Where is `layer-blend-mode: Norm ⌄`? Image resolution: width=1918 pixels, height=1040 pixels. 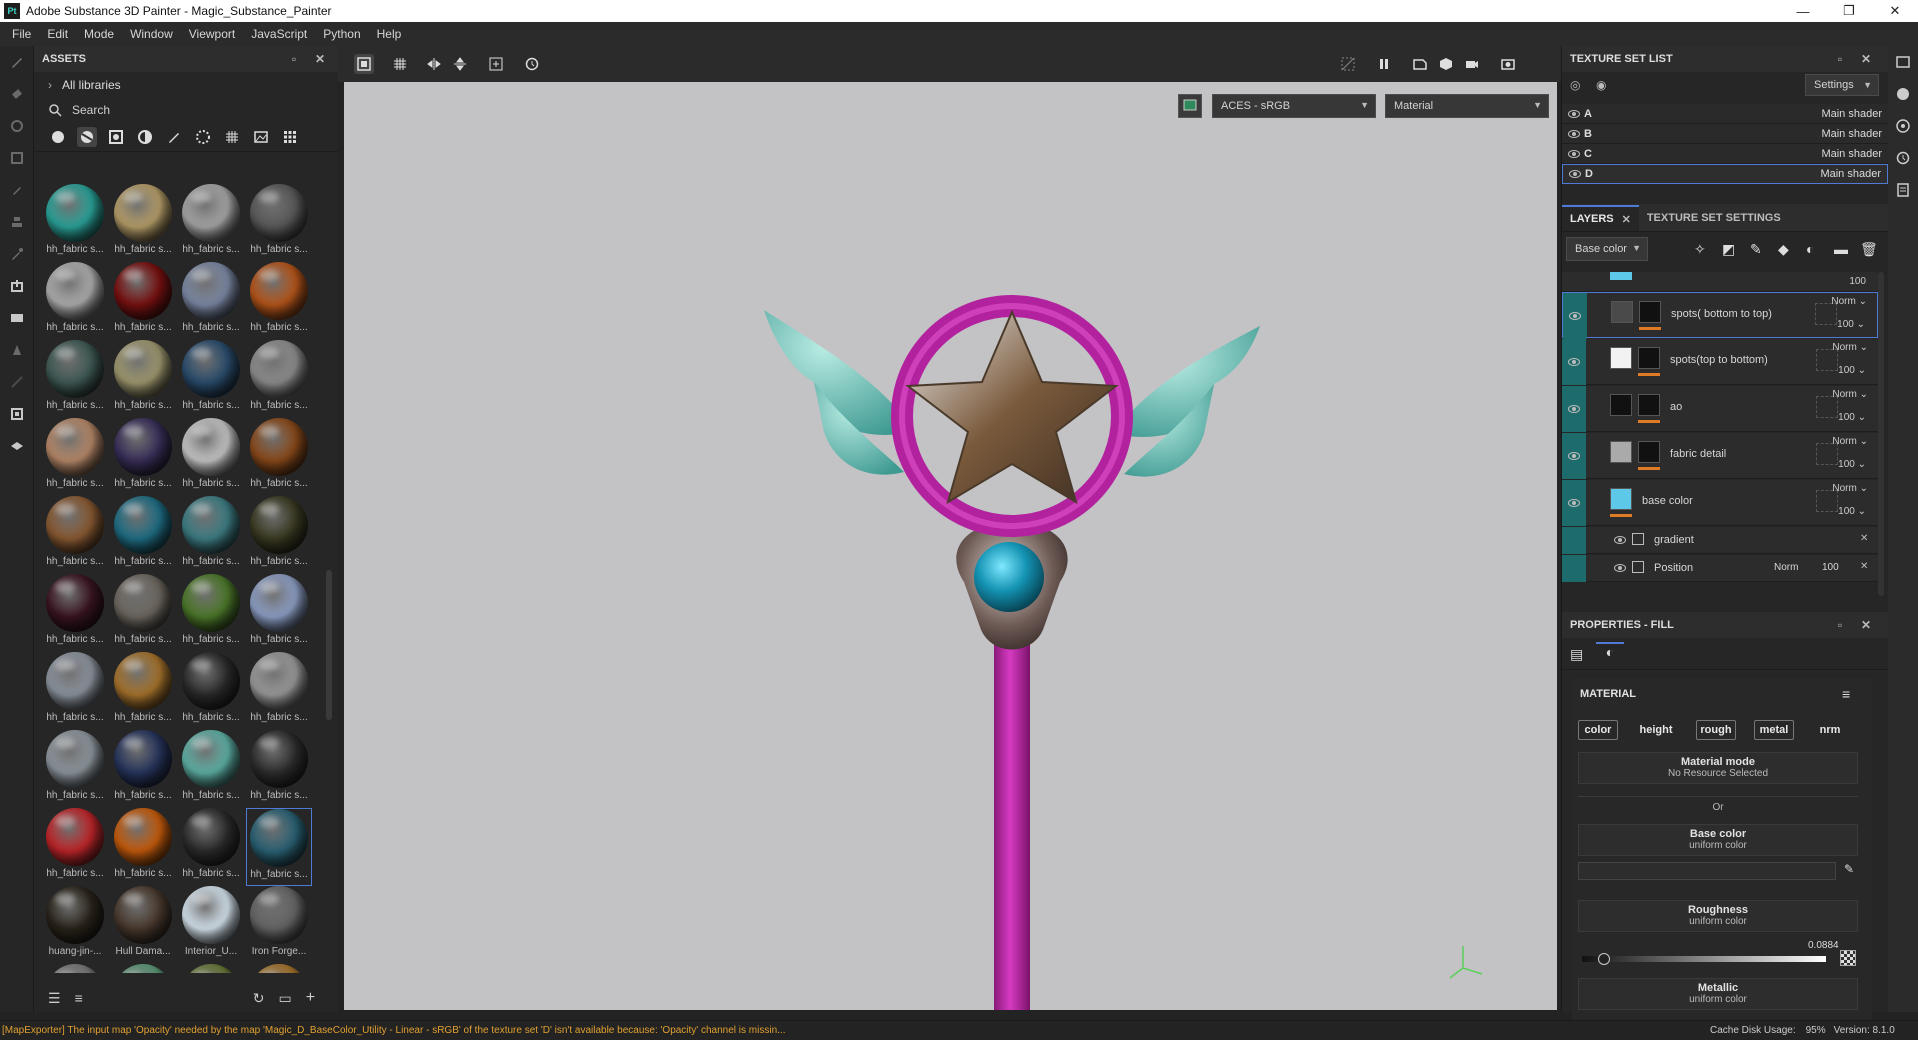
layer-blend-mode: Norm ⌄ is located at coordinates (1850, 488).